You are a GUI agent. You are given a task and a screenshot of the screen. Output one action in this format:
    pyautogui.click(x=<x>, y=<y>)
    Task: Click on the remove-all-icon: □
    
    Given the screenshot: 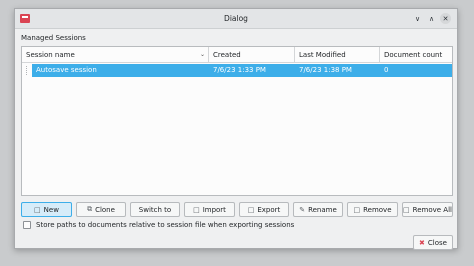 What is the action you would take?
    pyautogui.click(x=406, y=209)
    